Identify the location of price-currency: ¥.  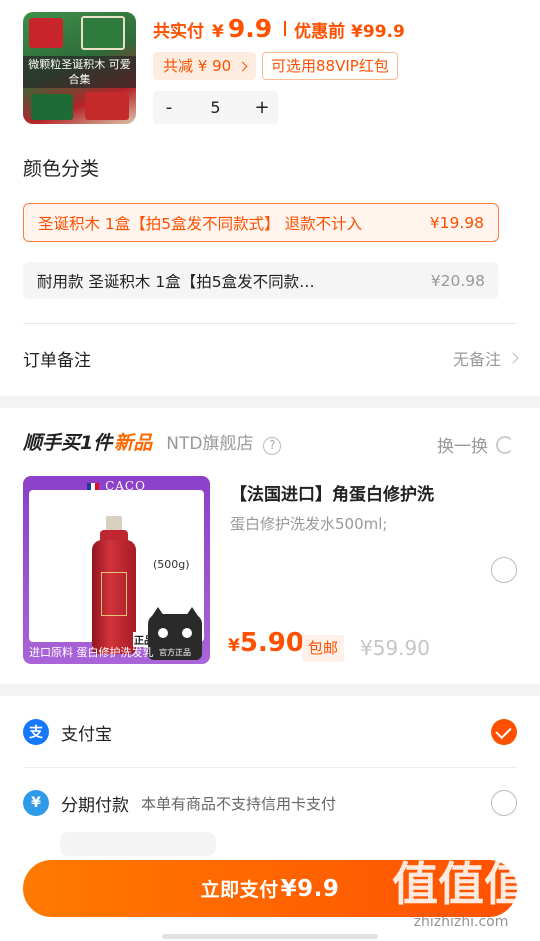
(234, 646).